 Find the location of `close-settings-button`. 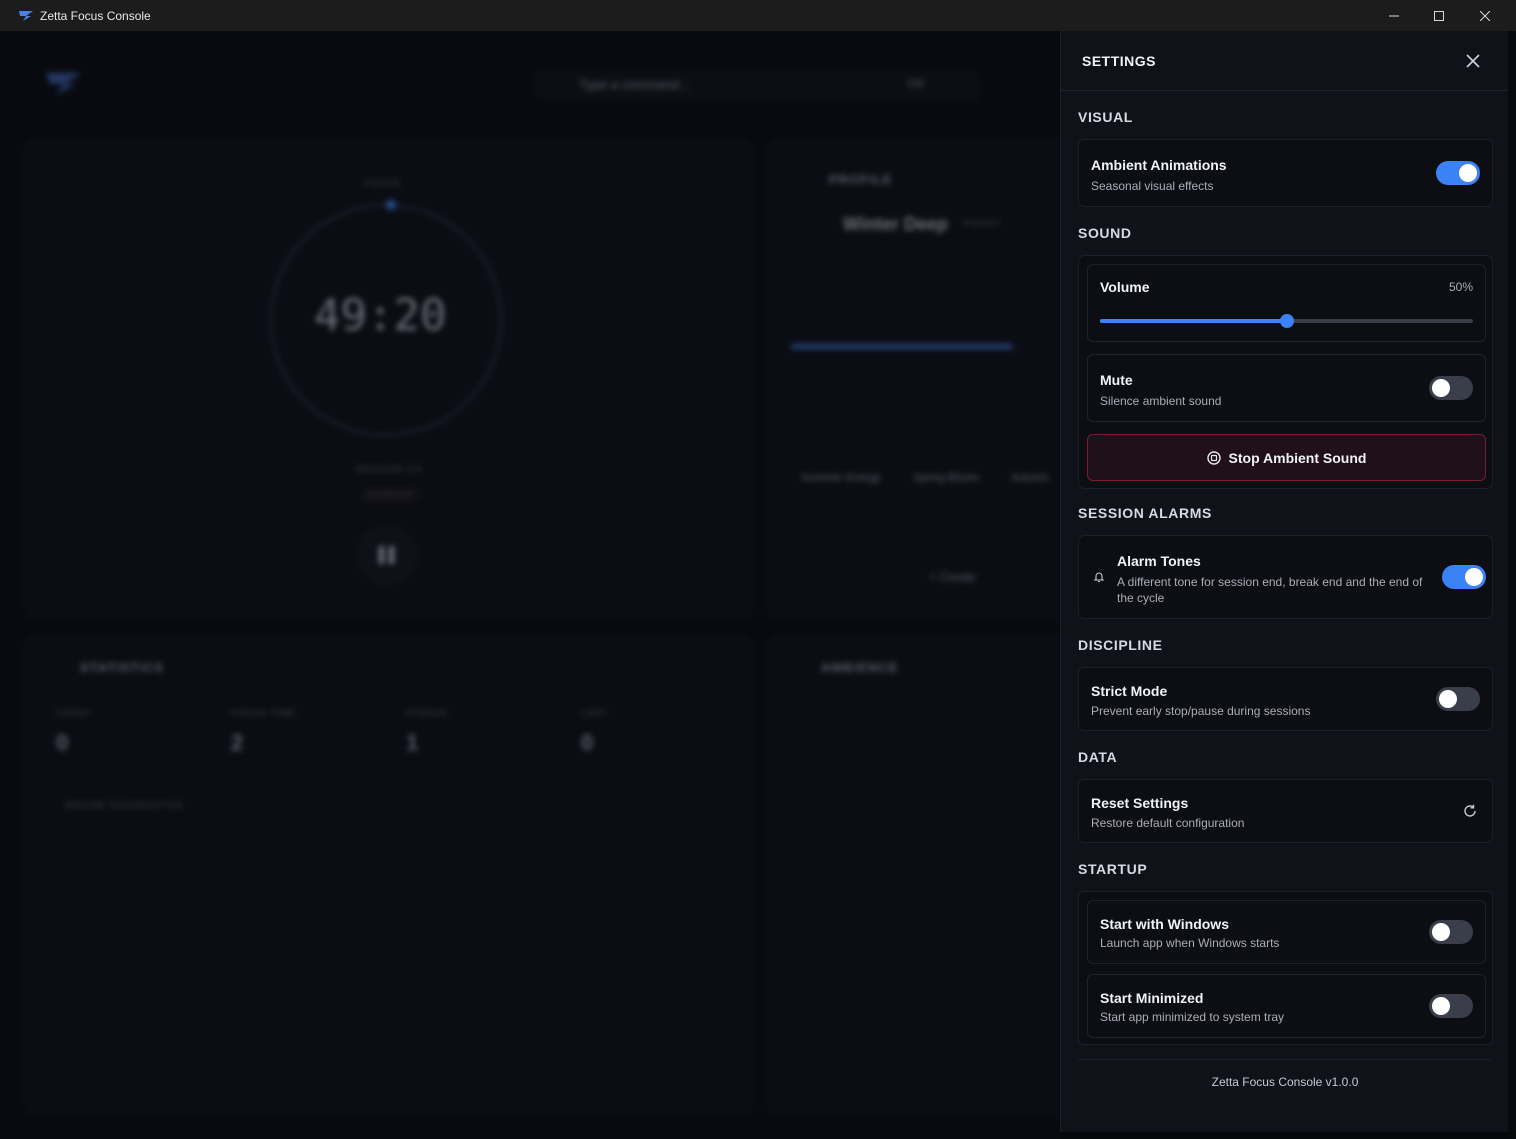

close-settings-button is located at coordinates (1473, 61).